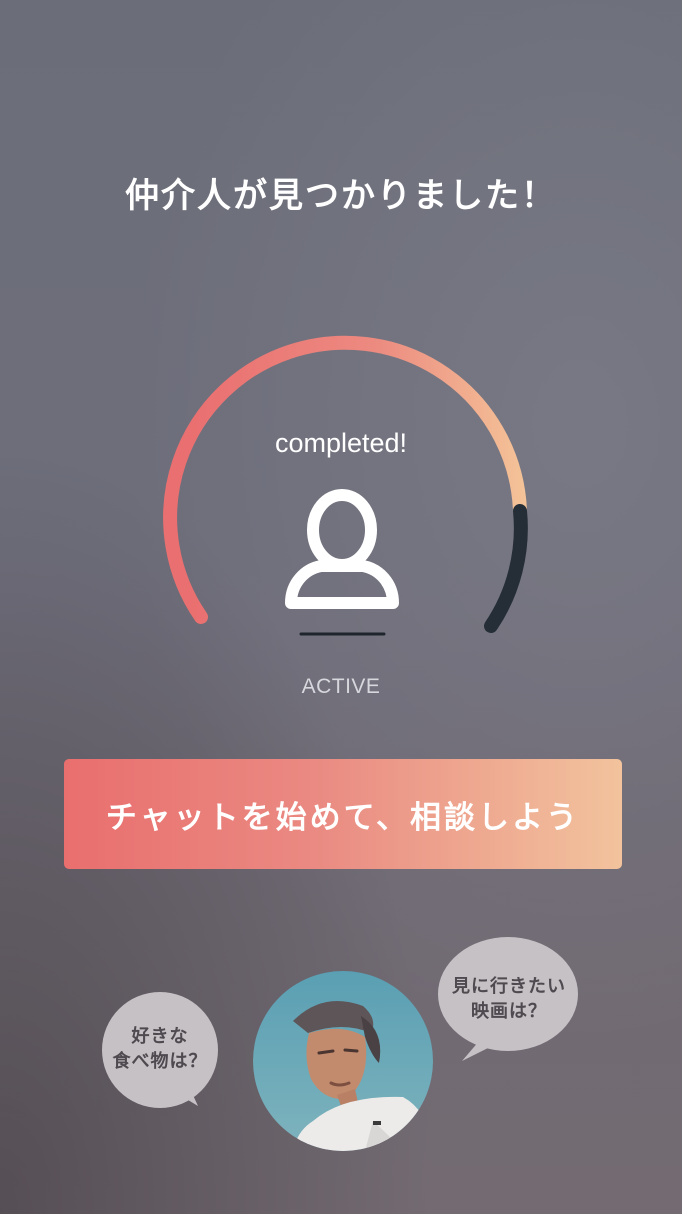 The image size is (682, 1214). What do you see at coordinates (509, 1011) in the screenshot?
I see `bubble-right-line2: 映画は？` at bounding box center [509, 1011].